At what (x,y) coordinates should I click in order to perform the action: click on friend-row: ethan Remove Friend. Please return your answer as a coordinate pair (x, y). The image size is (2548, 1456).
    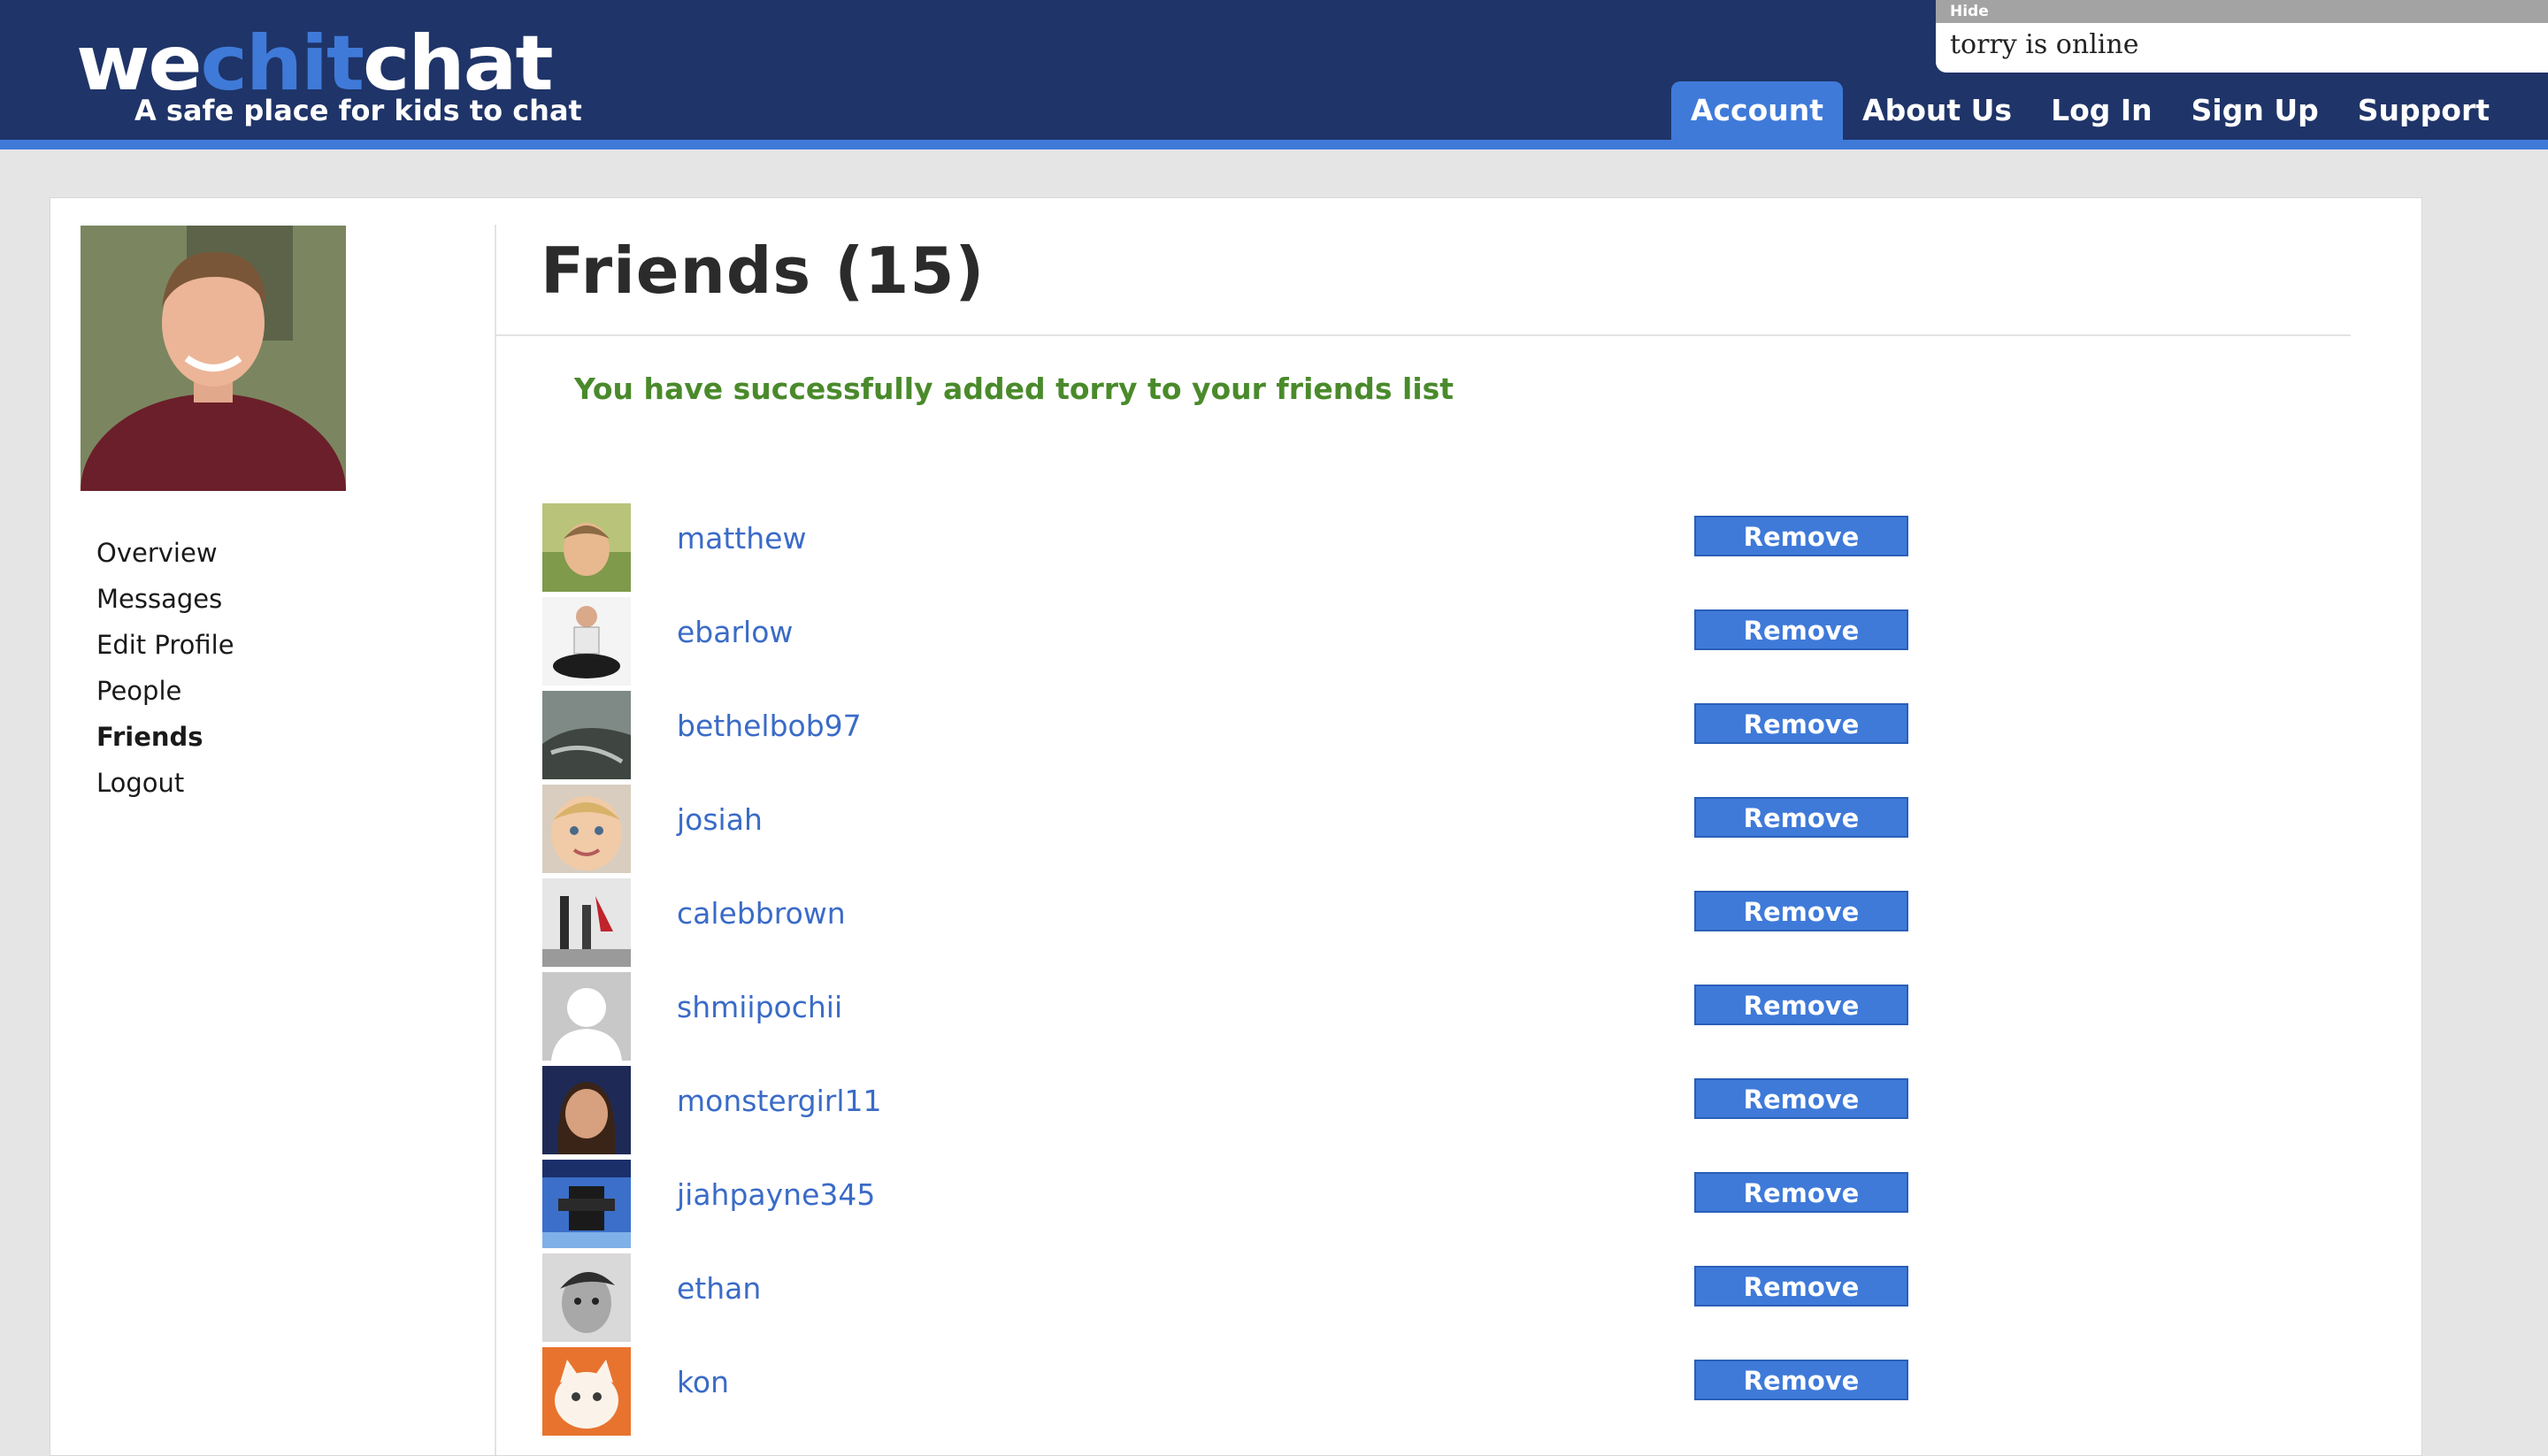
    Looking at the image, I should click on (1250, 1300).